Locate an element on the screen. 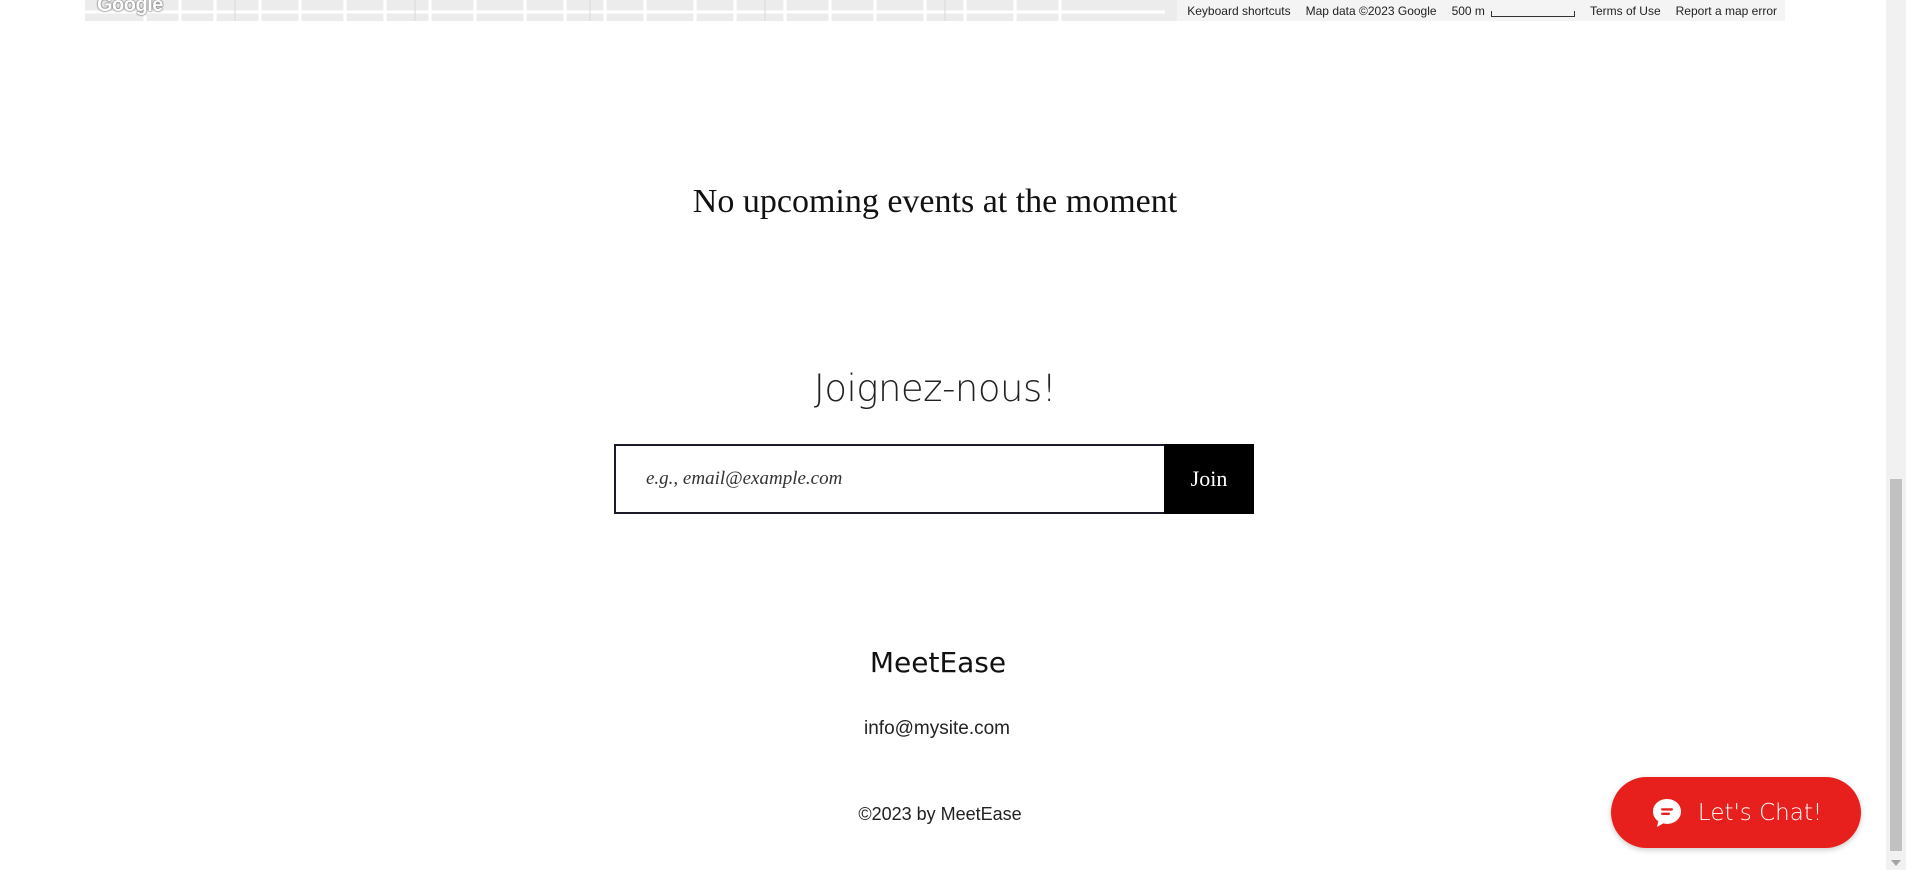 The width and height of the screenshot is (1906, 870). map-scale-bar is located at coordinates (1532, 13).